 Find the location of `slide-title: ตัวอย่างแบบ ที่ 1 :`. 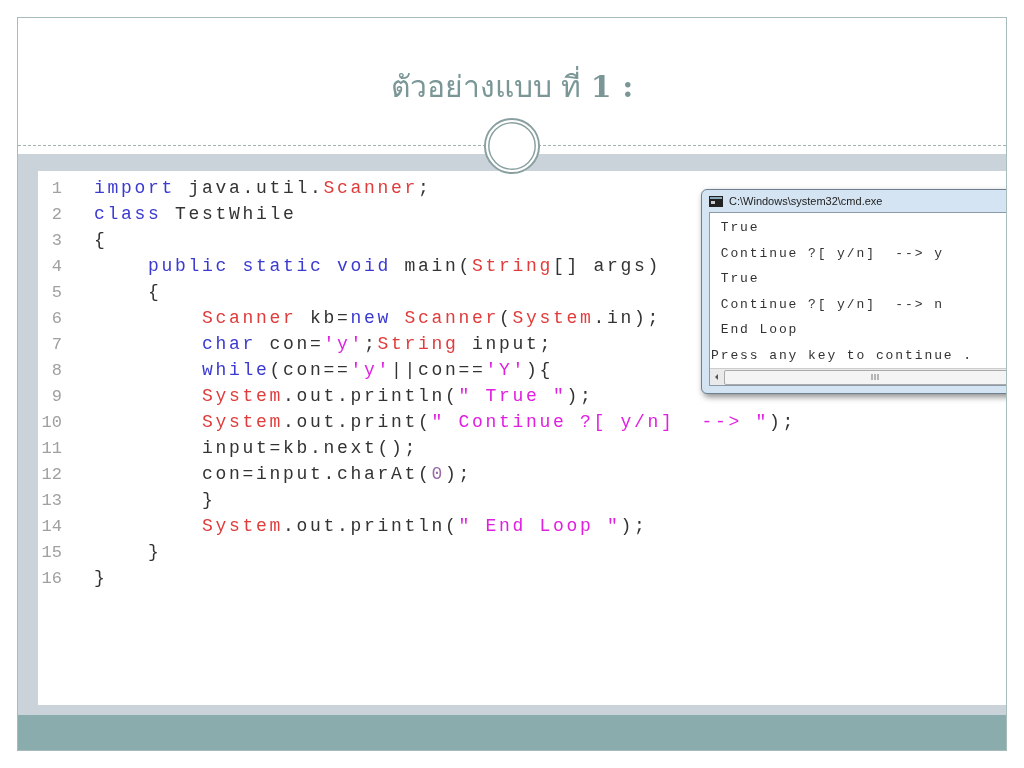

slide-title: ตัวอย่างแบบ ที่ 1 : is located at coordinates (512, 86).